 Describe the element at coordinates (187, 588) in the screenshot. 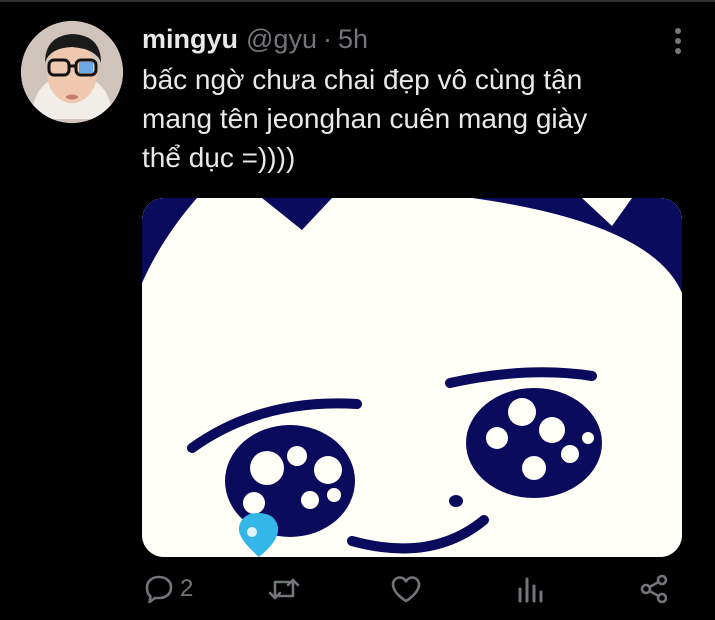

I see `reply-count: 2` at that location.